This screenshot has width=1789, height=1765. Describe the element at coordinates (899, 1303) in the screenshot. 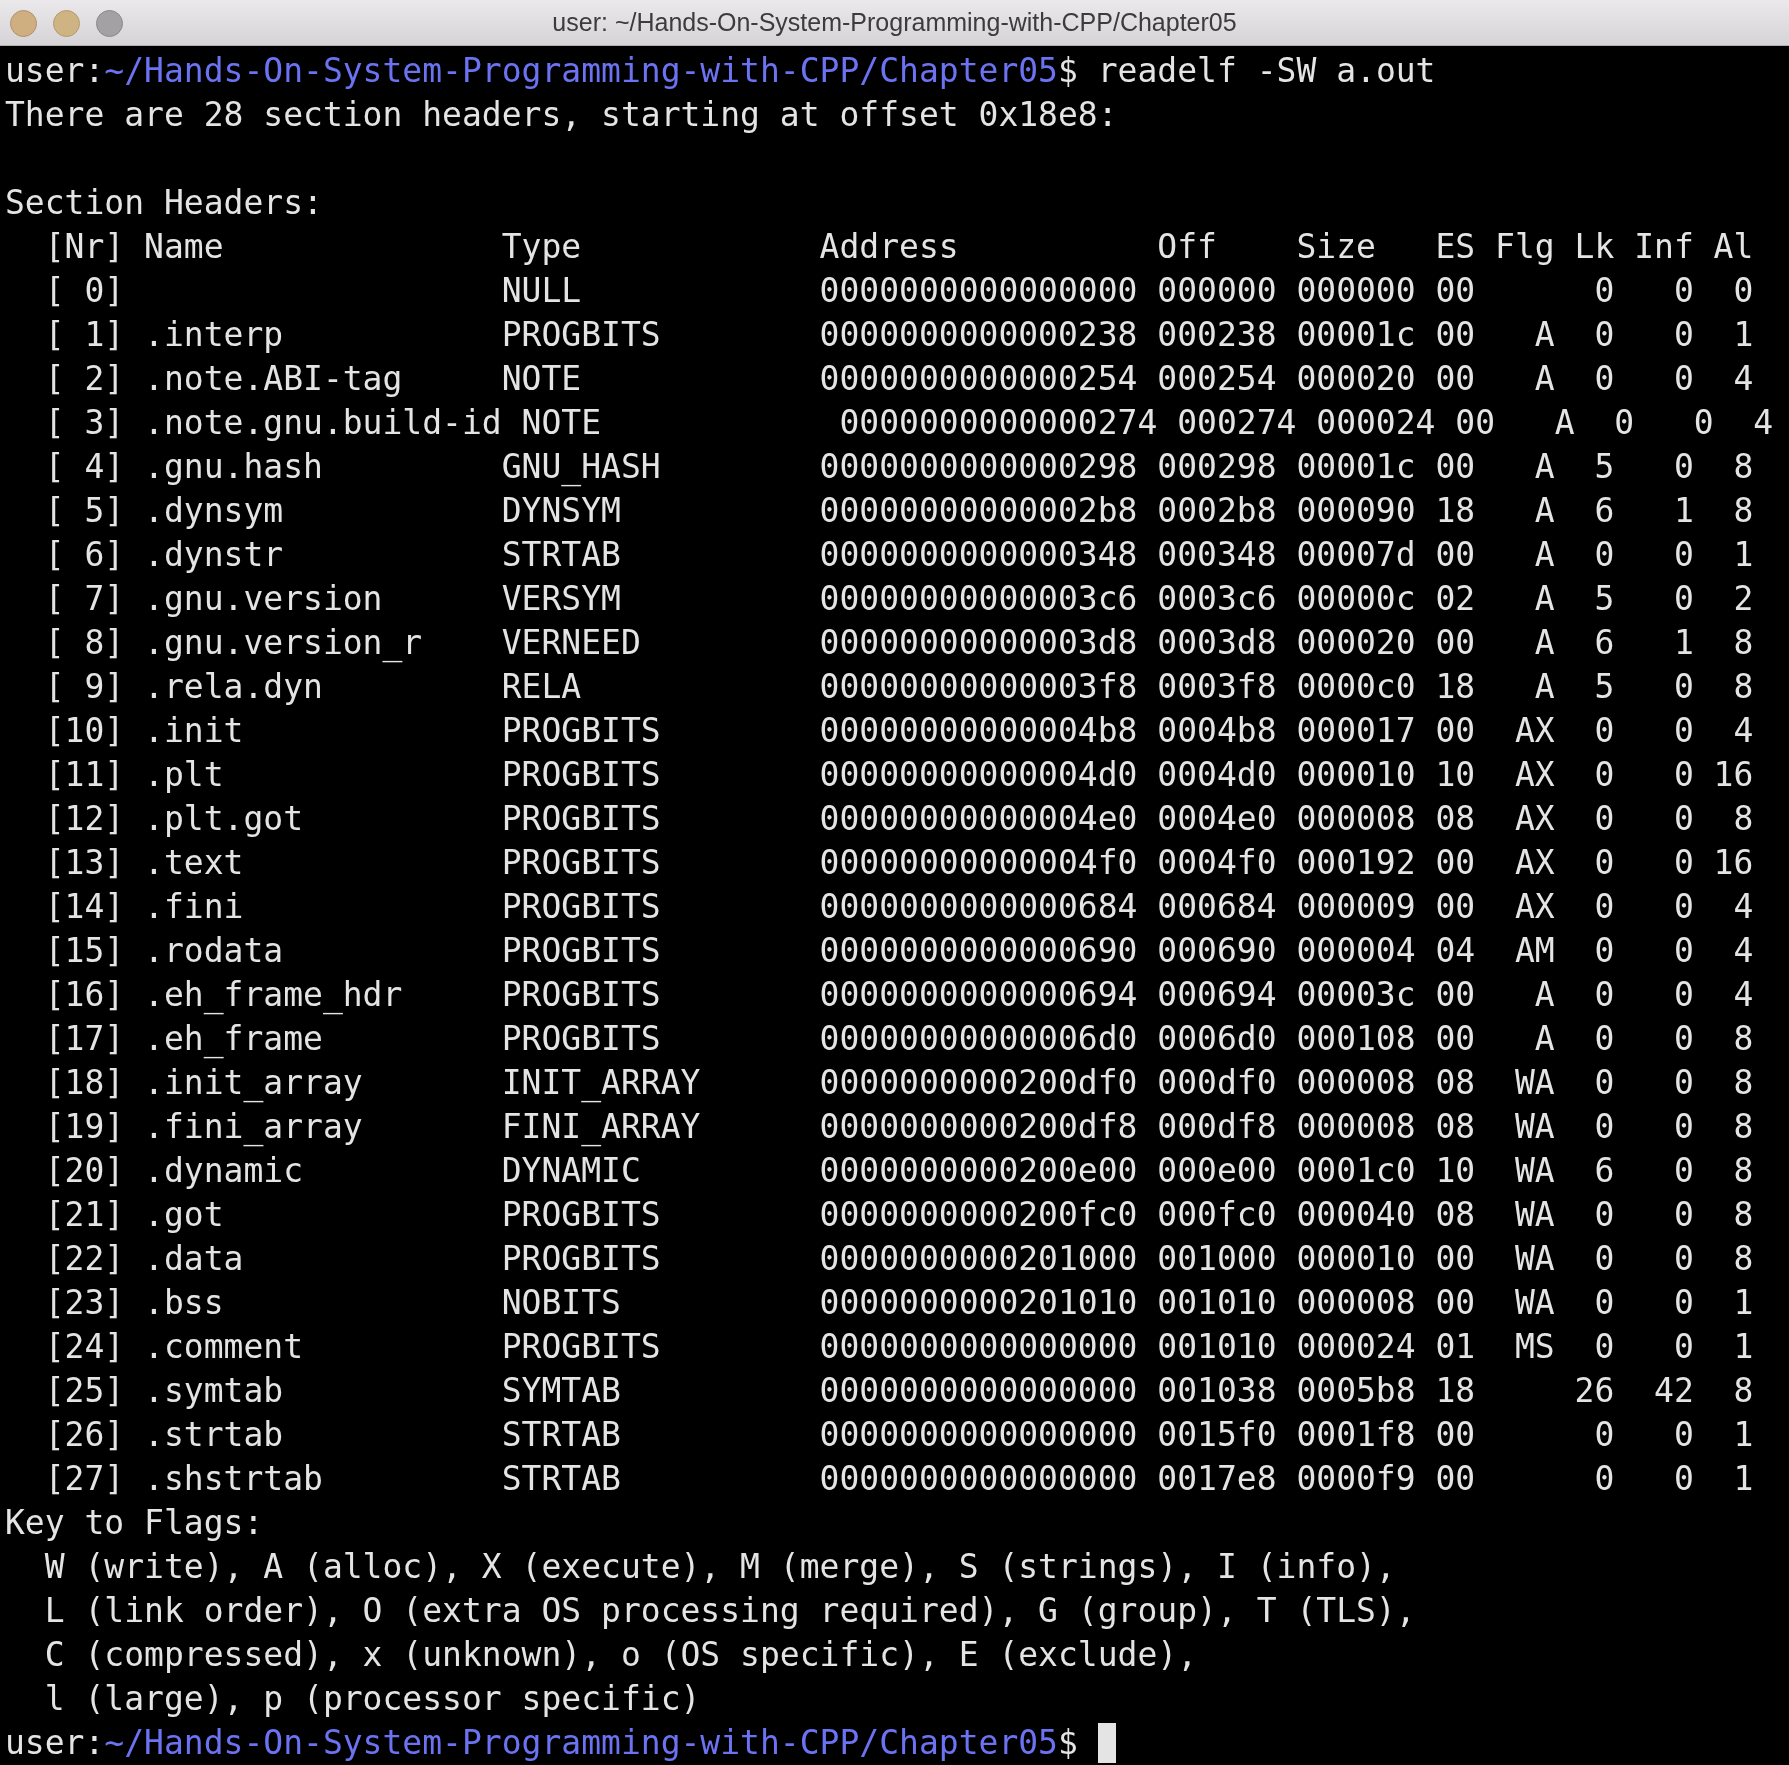

I see `table-row-line: [23] .bss NOBITS 0000000000201010 001010 000008 00 WA 0 0 1` at that location.